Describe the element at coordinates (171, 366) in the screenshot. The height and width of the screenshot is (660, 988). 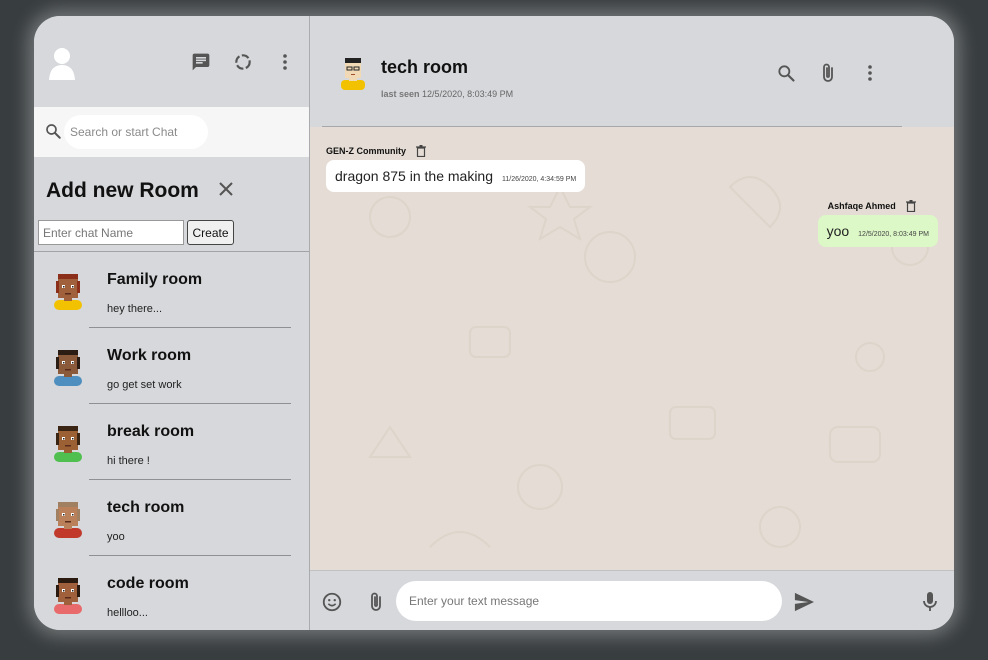
I see `room-item: Work room go get set work` at that location.